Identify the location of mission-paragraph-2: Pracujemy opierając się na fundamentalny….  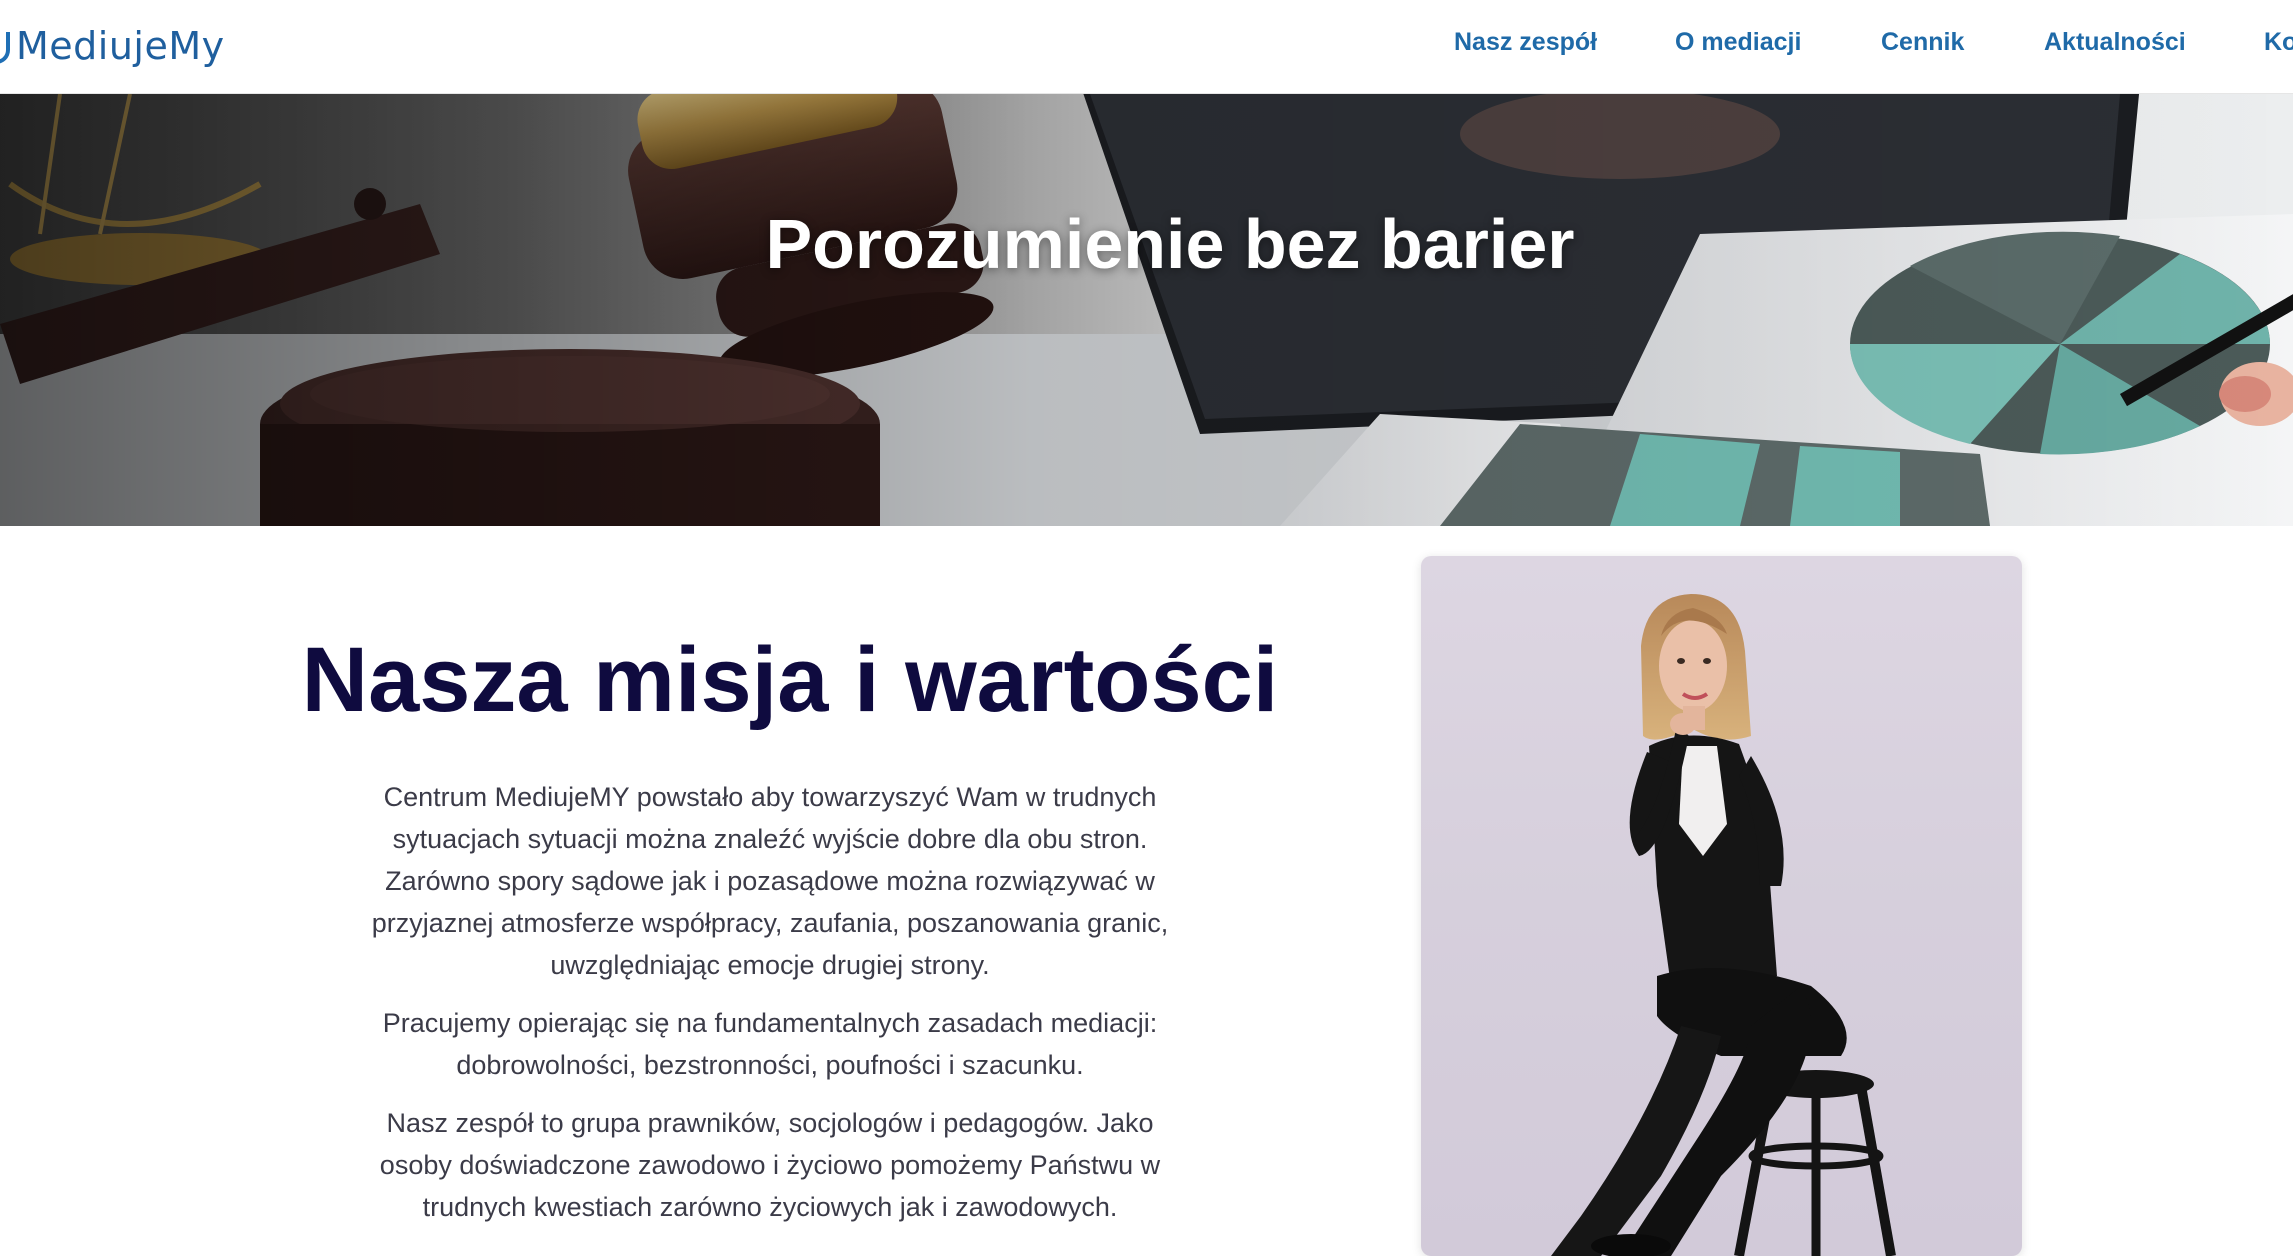
(770, 1044).